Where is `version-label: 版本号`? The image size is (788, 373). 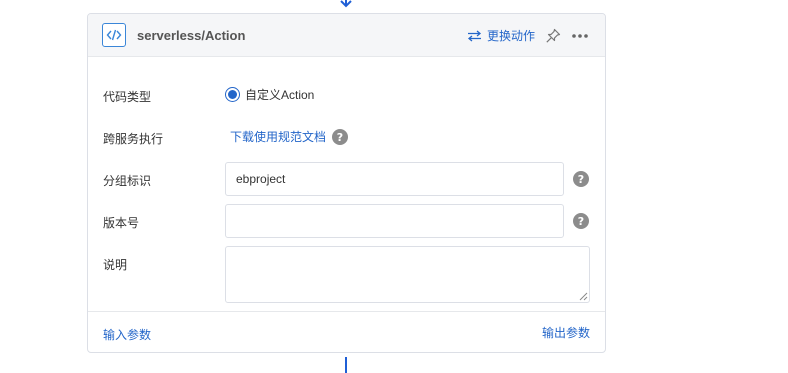 version-label: 版本号 is located at coordinates (121, 223).